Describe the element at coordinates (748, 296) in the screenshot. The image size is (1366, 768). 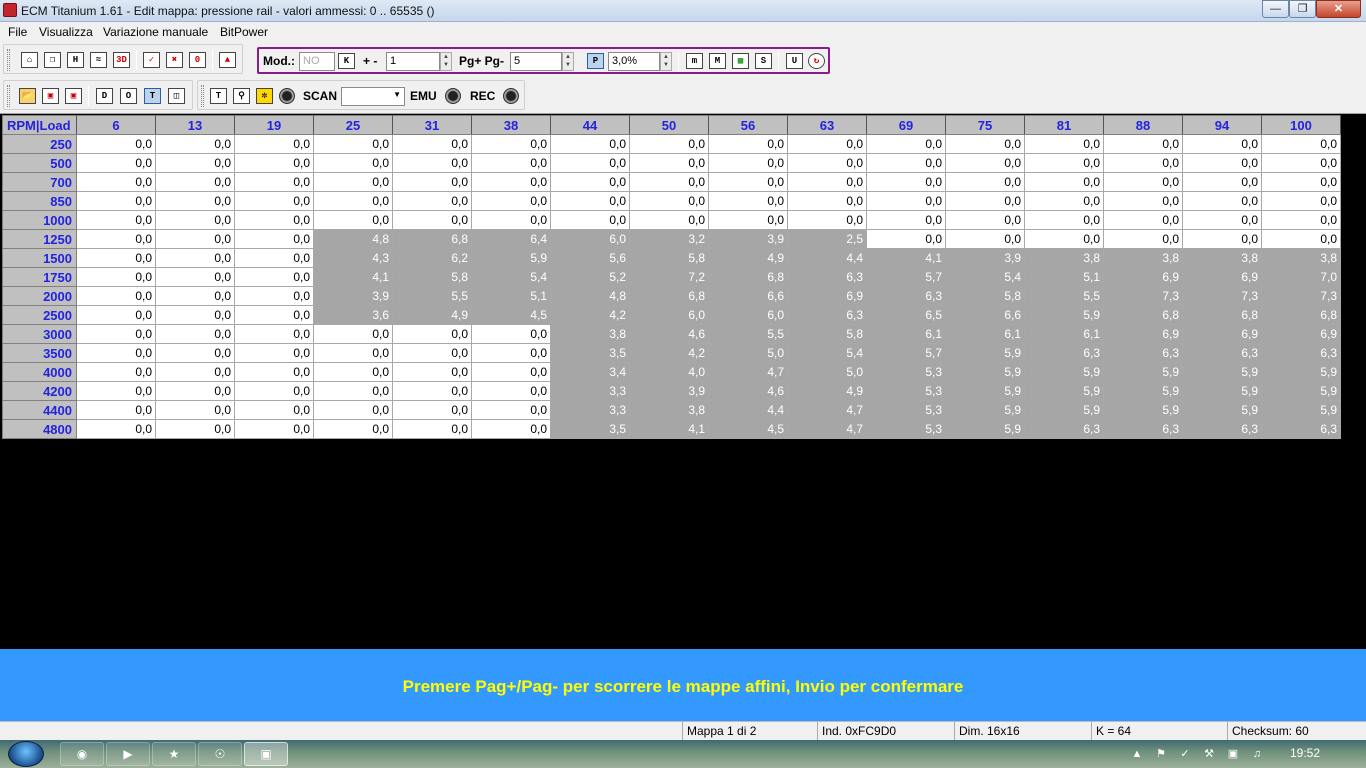
I see `map-cell: 6,6` at that location.